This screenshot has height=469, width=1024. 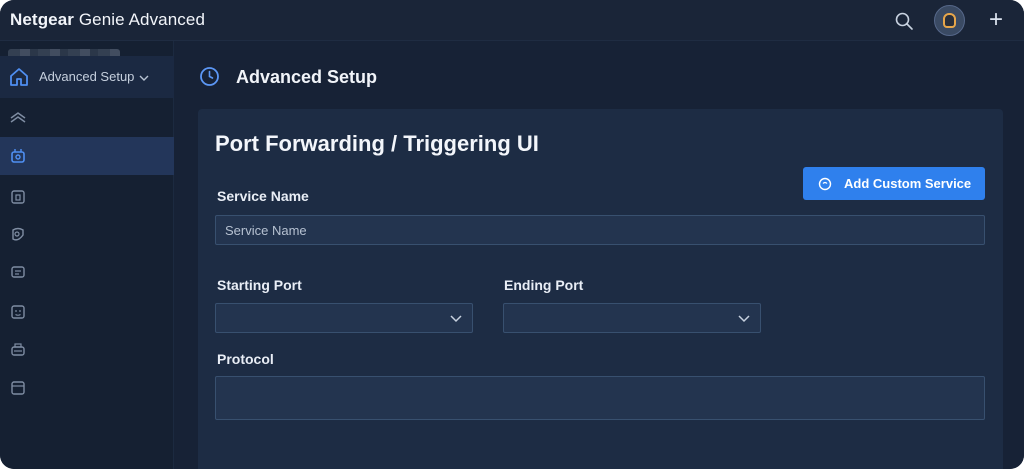 What do you see at coordinates (632, 318) in the screenshot?
I see `ending-port-select` at bounding box center [632, 318].